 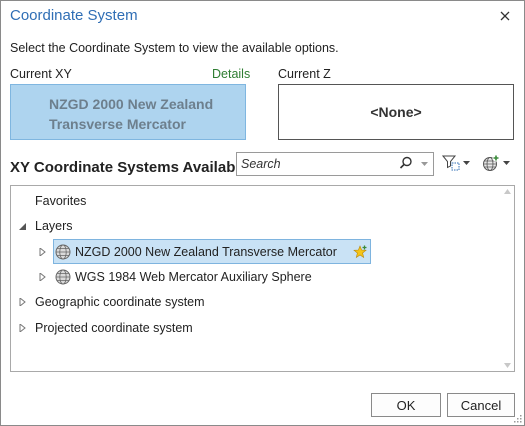 What do you see at coordinates (406, 163) in the screenshot?
I see `search-icon` at bounding box center [406, 163].